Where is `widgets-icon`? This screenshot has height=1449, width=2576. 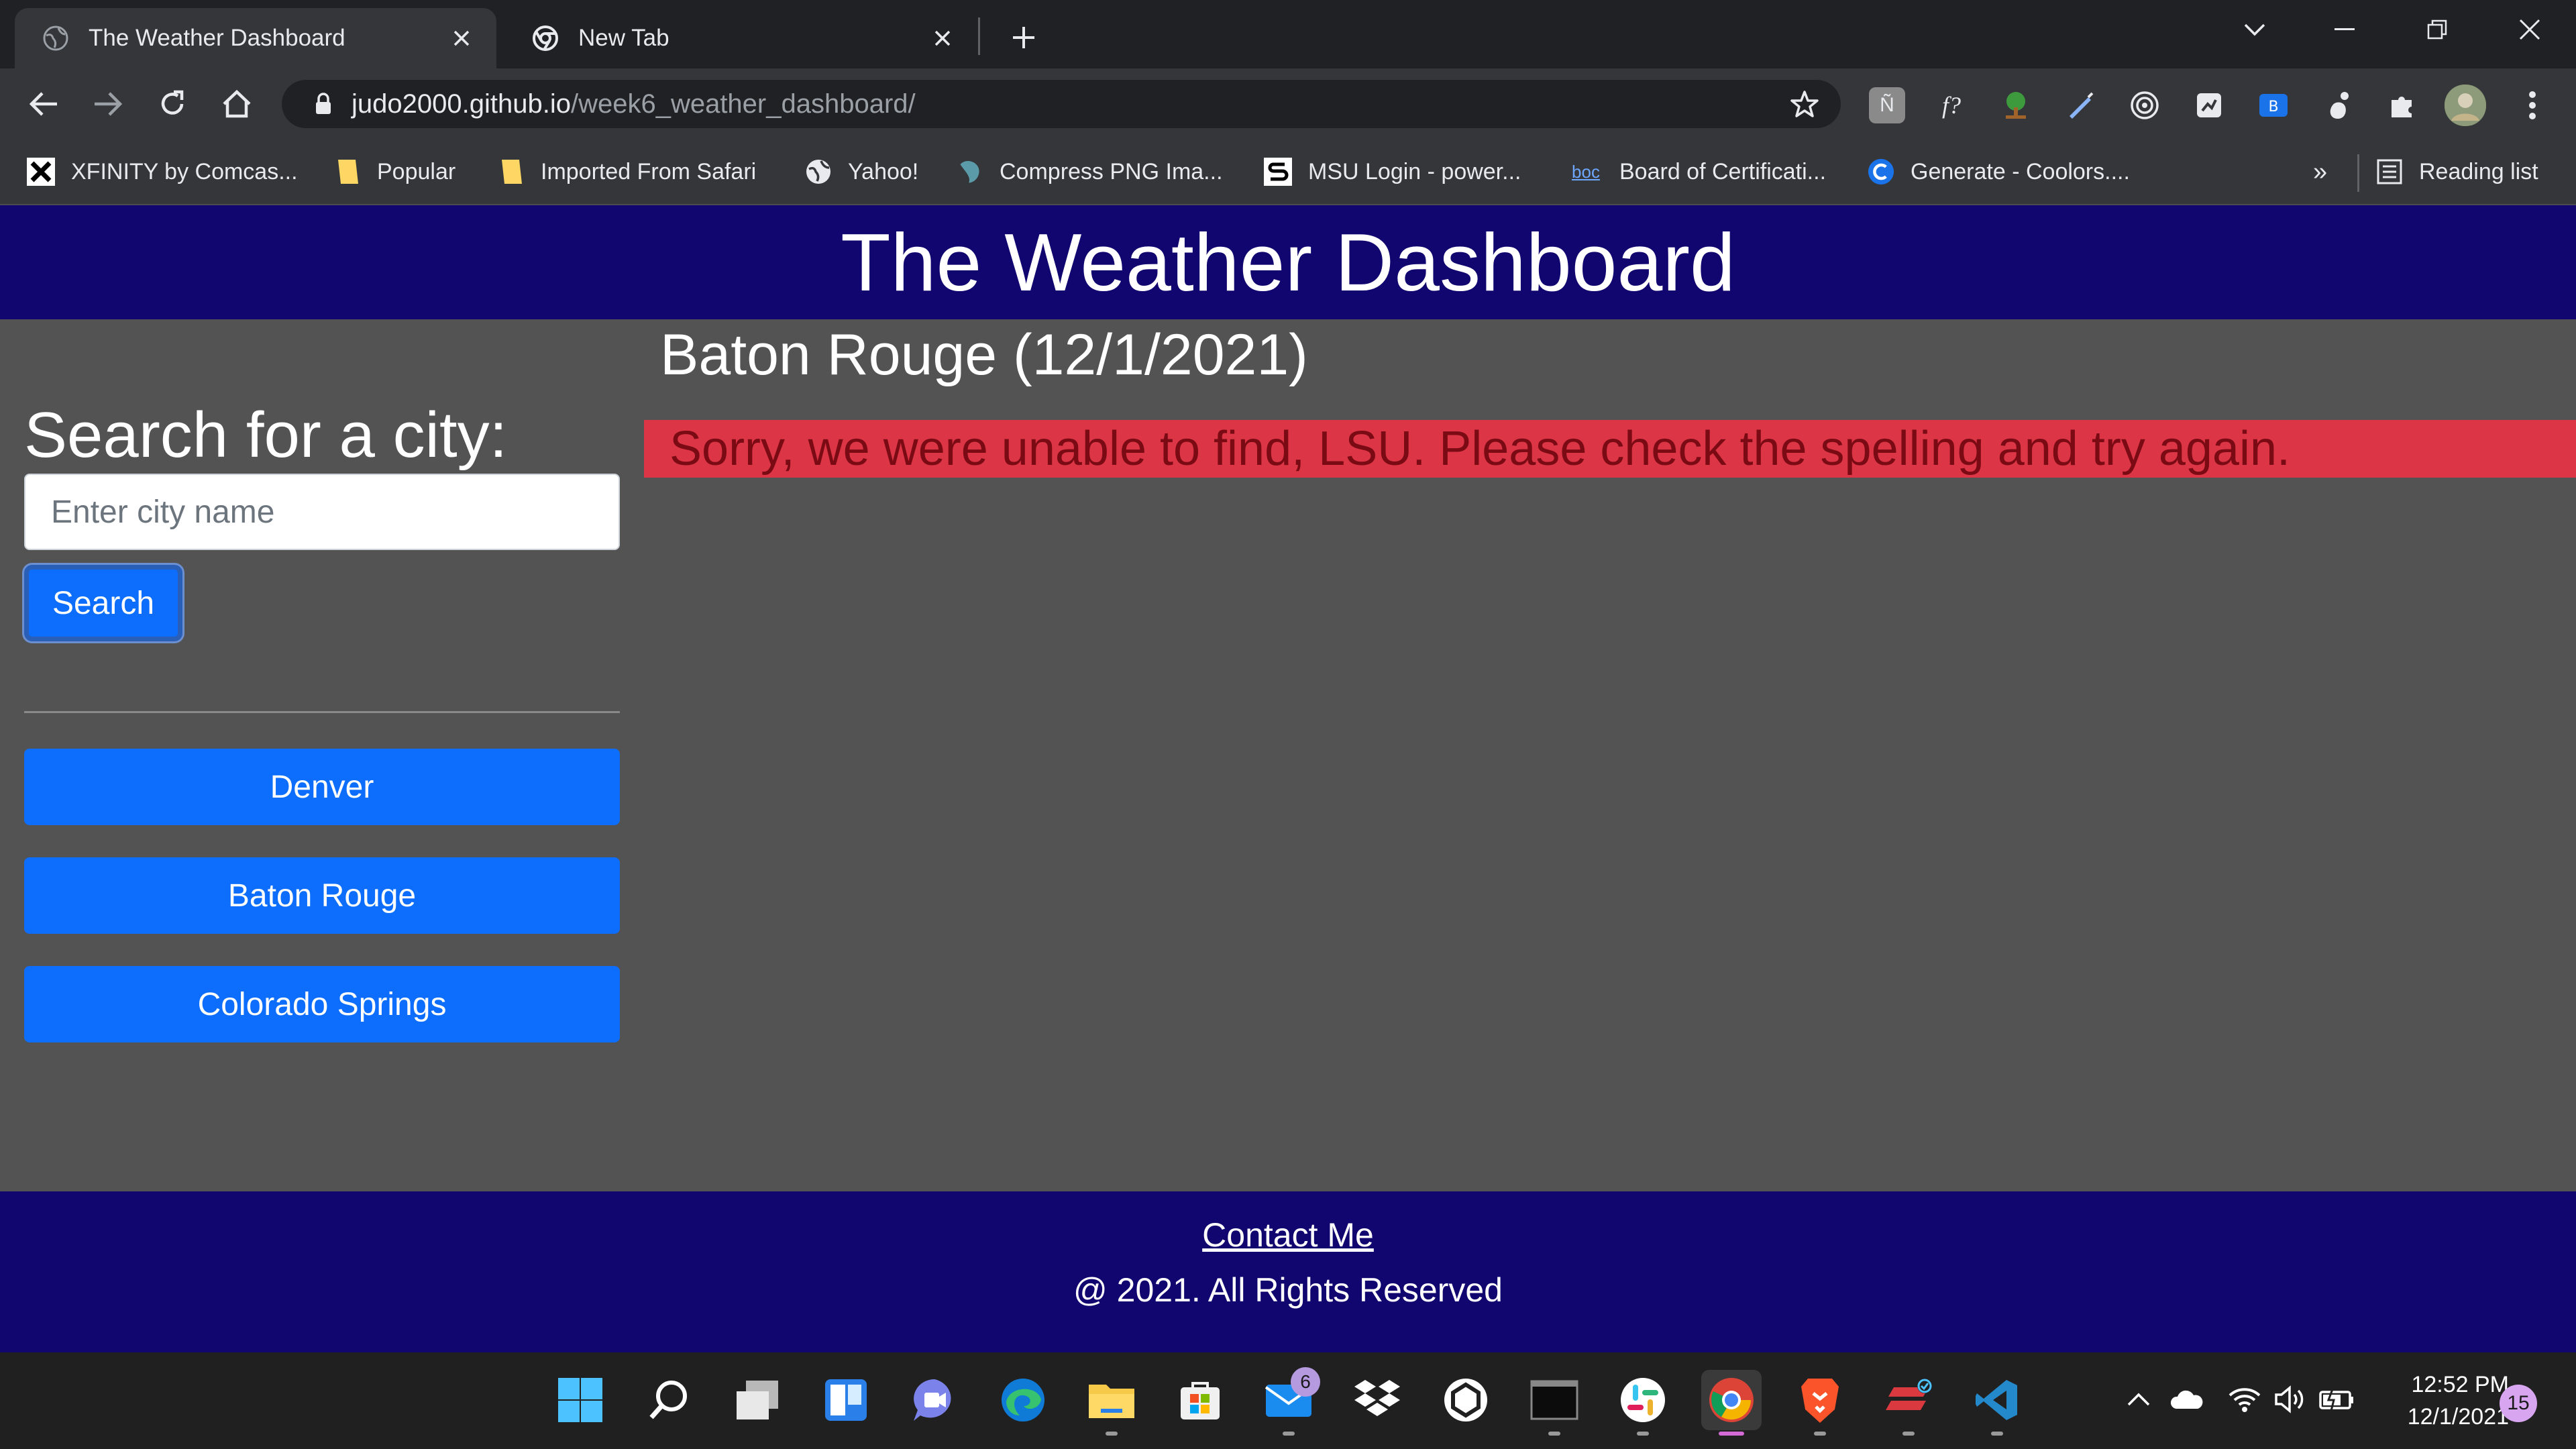
widgets-icon is located at coordinates (846, 1400).